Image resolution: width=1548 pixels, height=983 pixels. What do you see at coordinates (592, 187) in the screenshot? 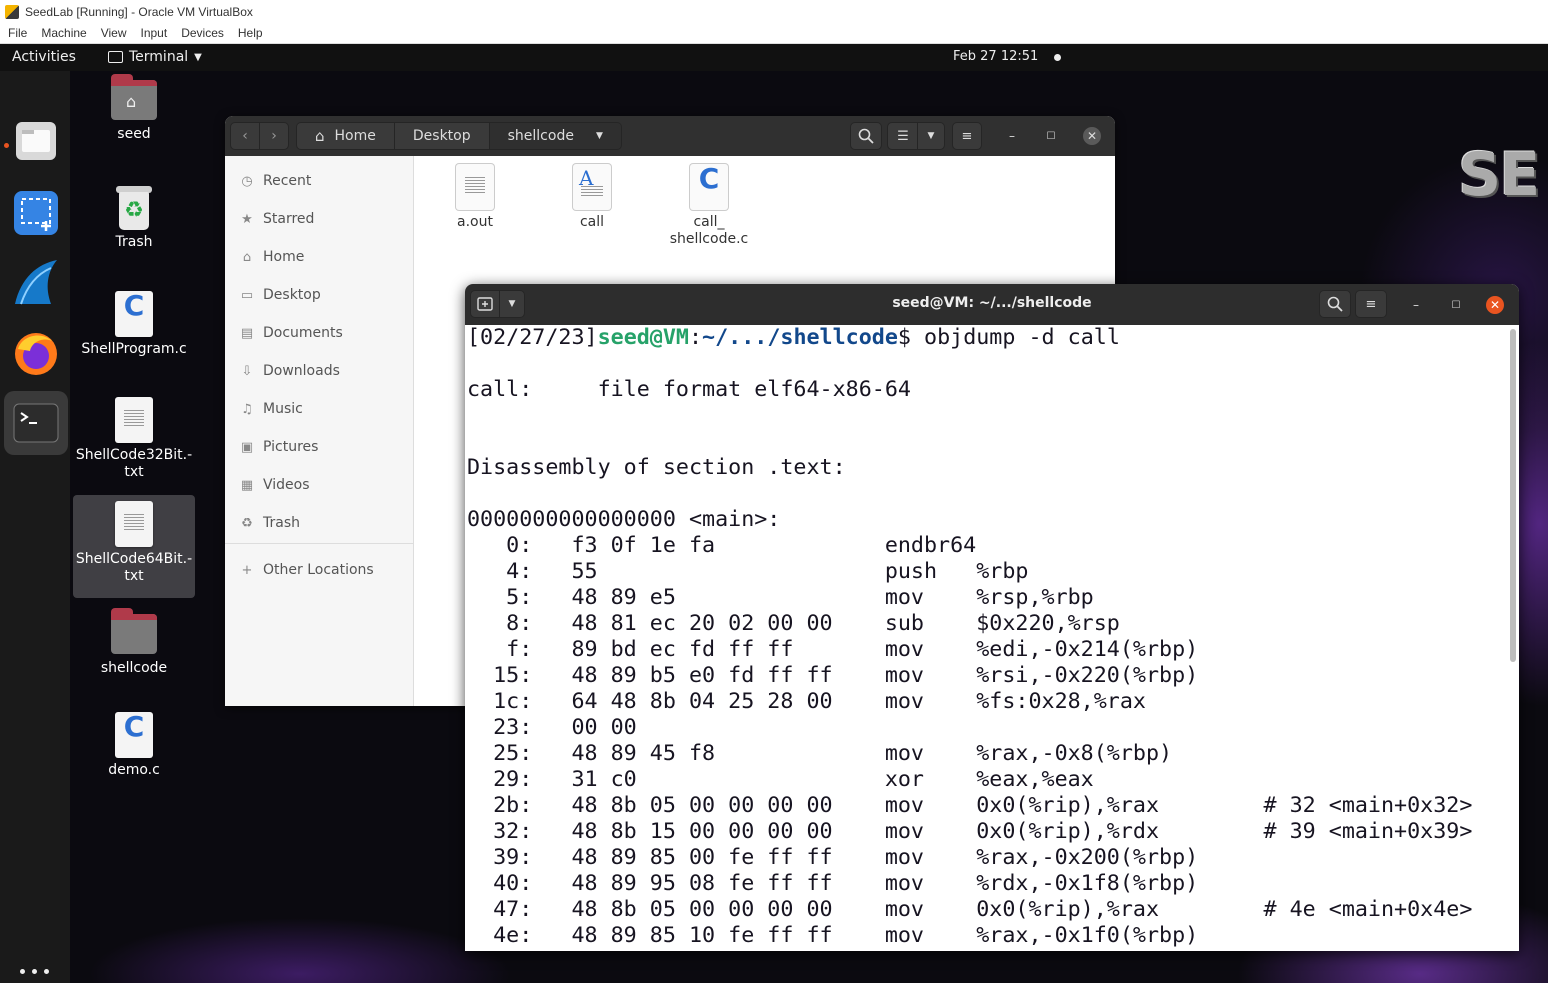
I see `text-document-icon: A` at bounding box center [592, 187].